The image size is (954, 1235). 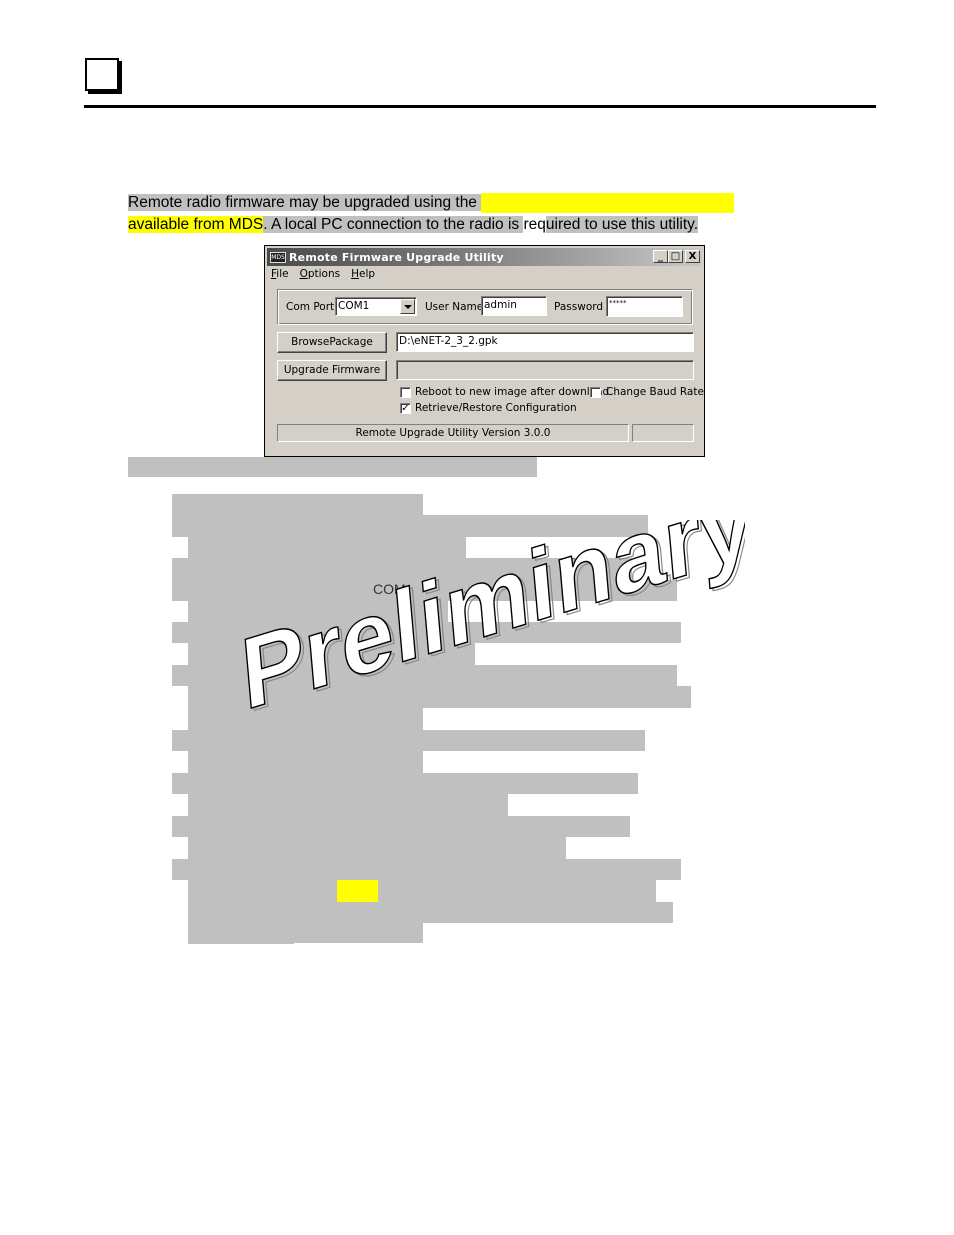 What do you see at coordinates (405, 783) in the screenshot?
I see `step-6-line-1-redacted` at bounding box center [405, 783].